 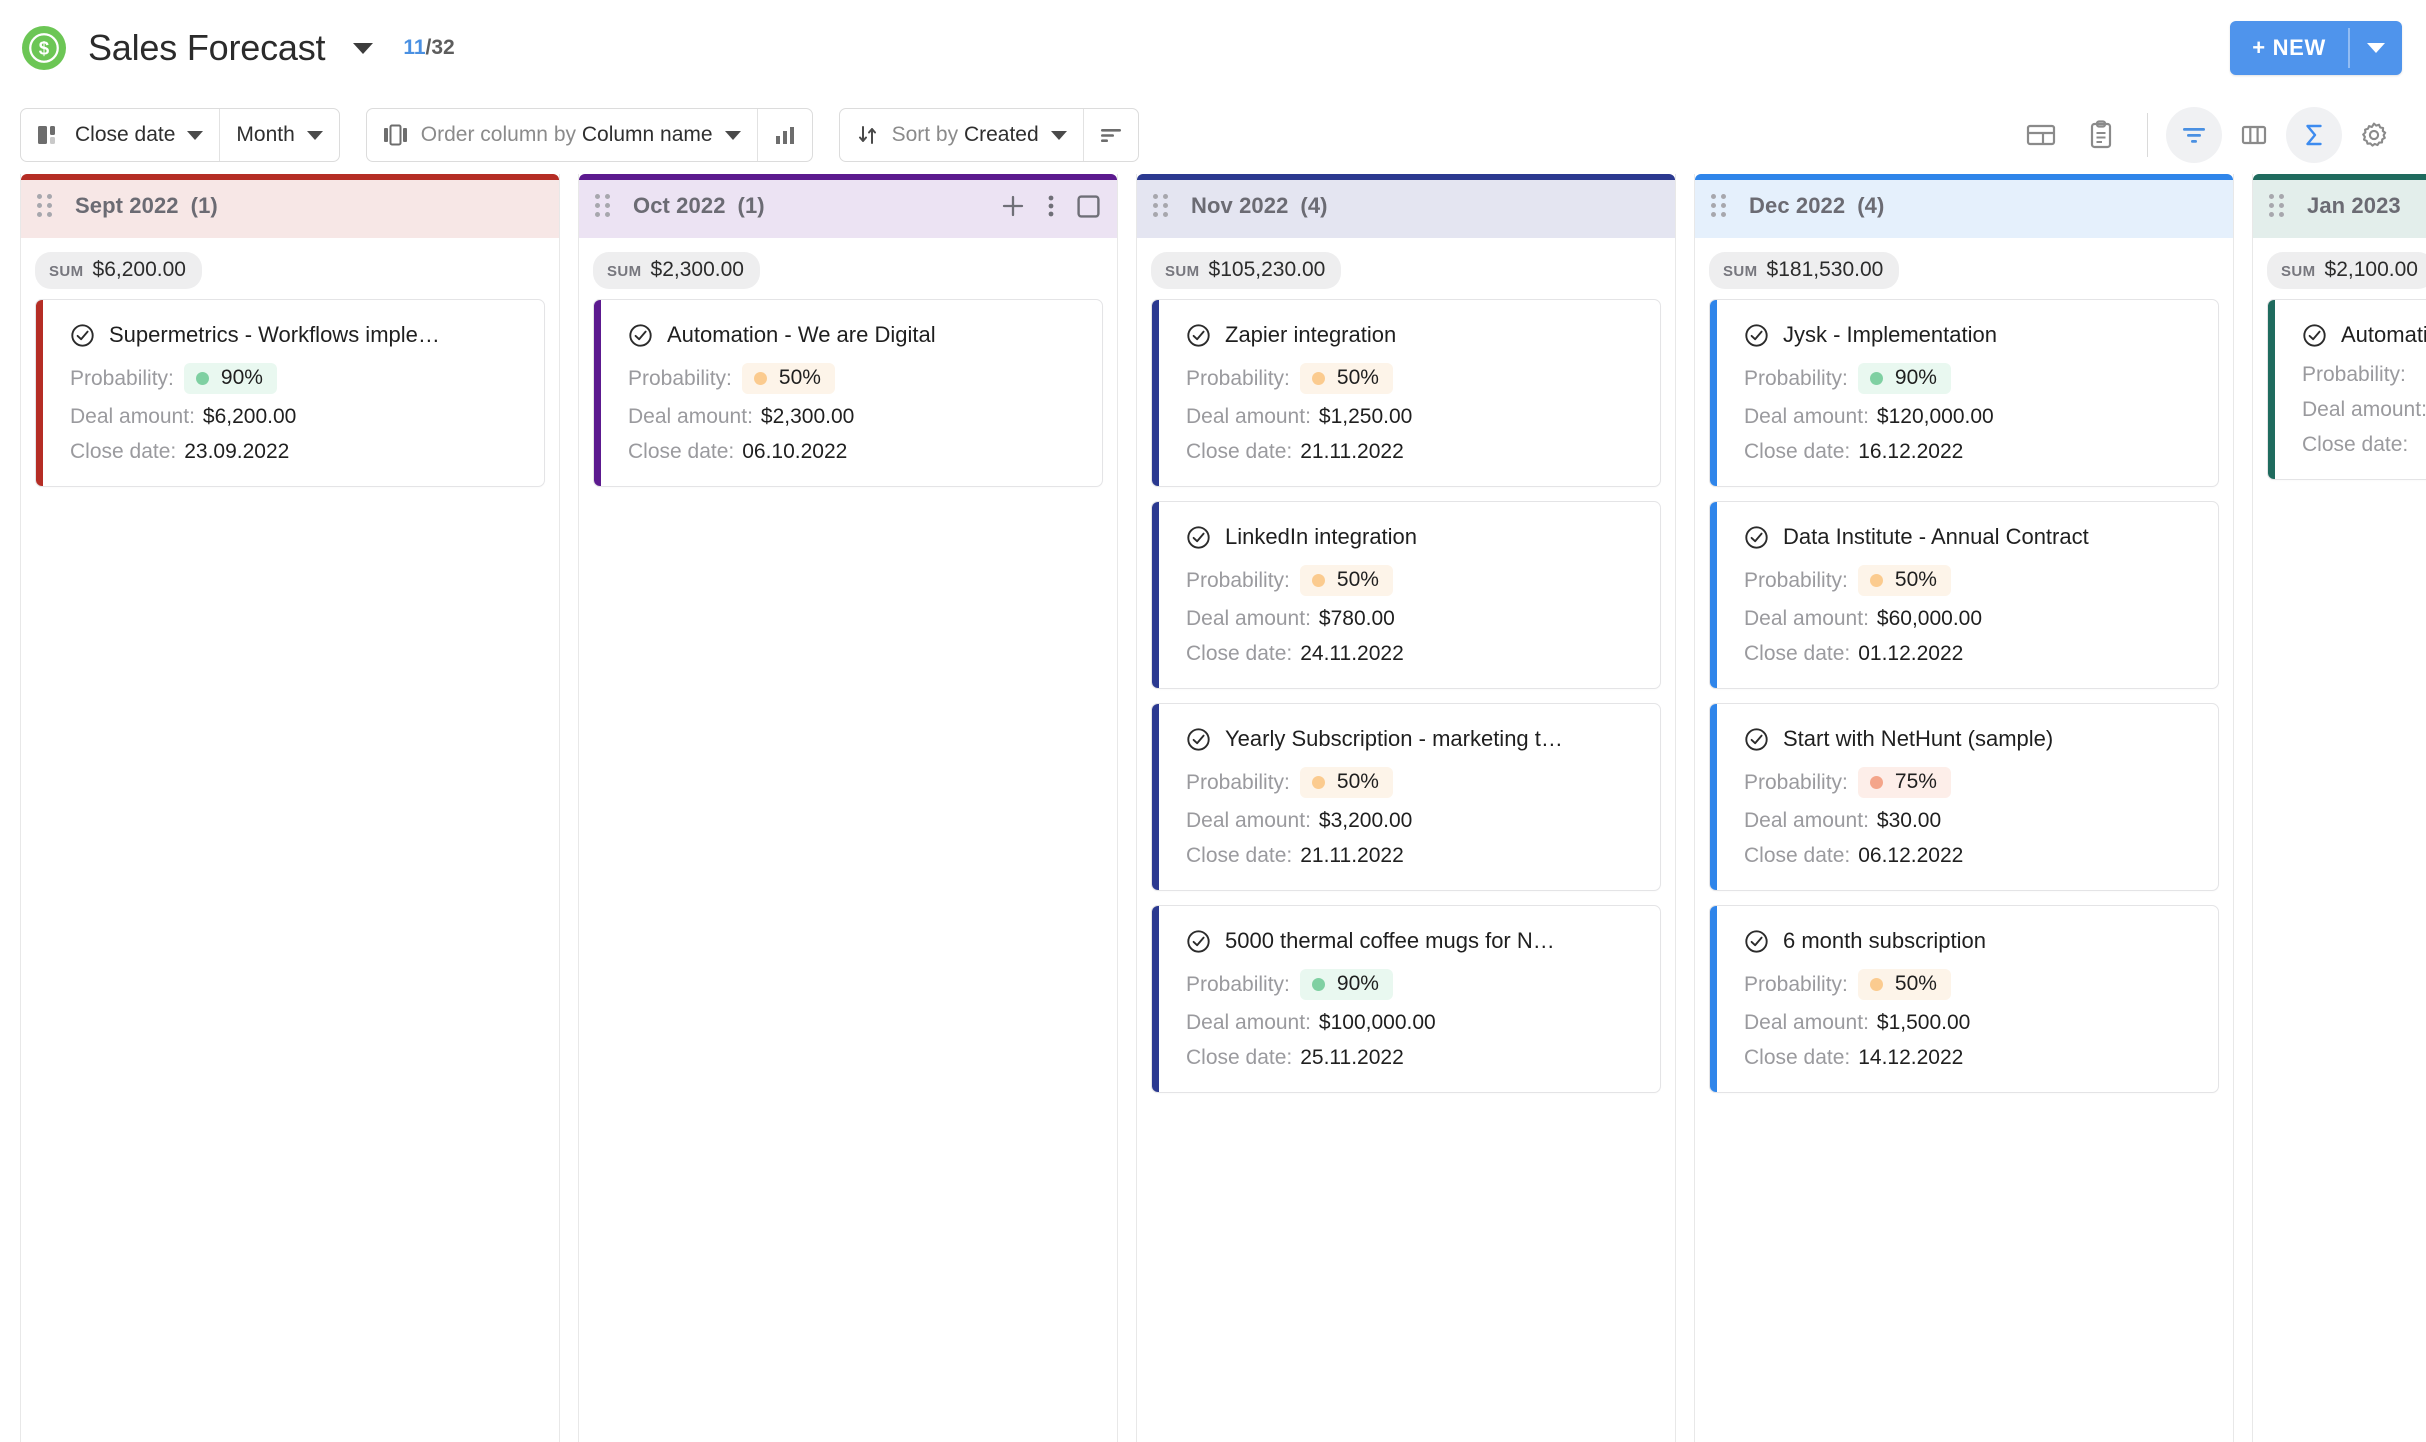 I want to click on card-title-row: Automation, so click(x=2364, y=335).